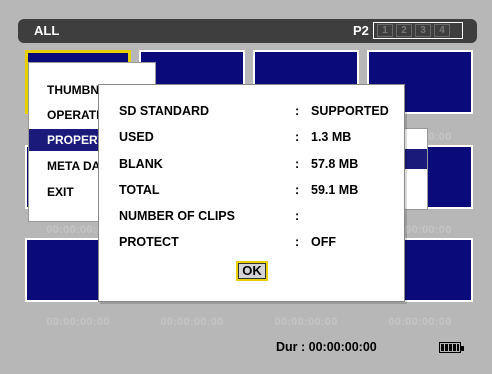 The width and height of the screenshot is (492, 374). What do you see at coordinates (442, 30) in the screenshot?
I see `card-slot-4: 4` at bounding box center [442, 30].